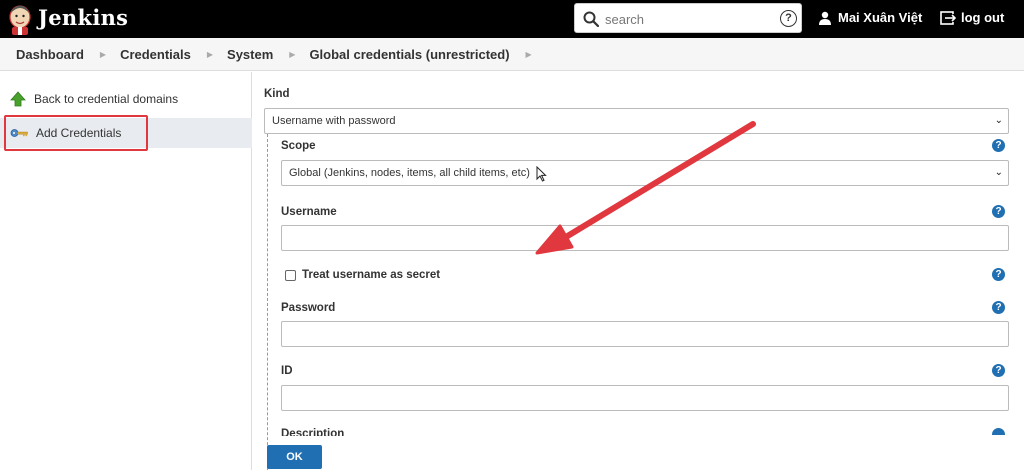 The height and width of the screenshot is (470, 1024). Describe the element at coordinates (76, 133) in the screenshot. I see `annotation-highlight-box` at that location.